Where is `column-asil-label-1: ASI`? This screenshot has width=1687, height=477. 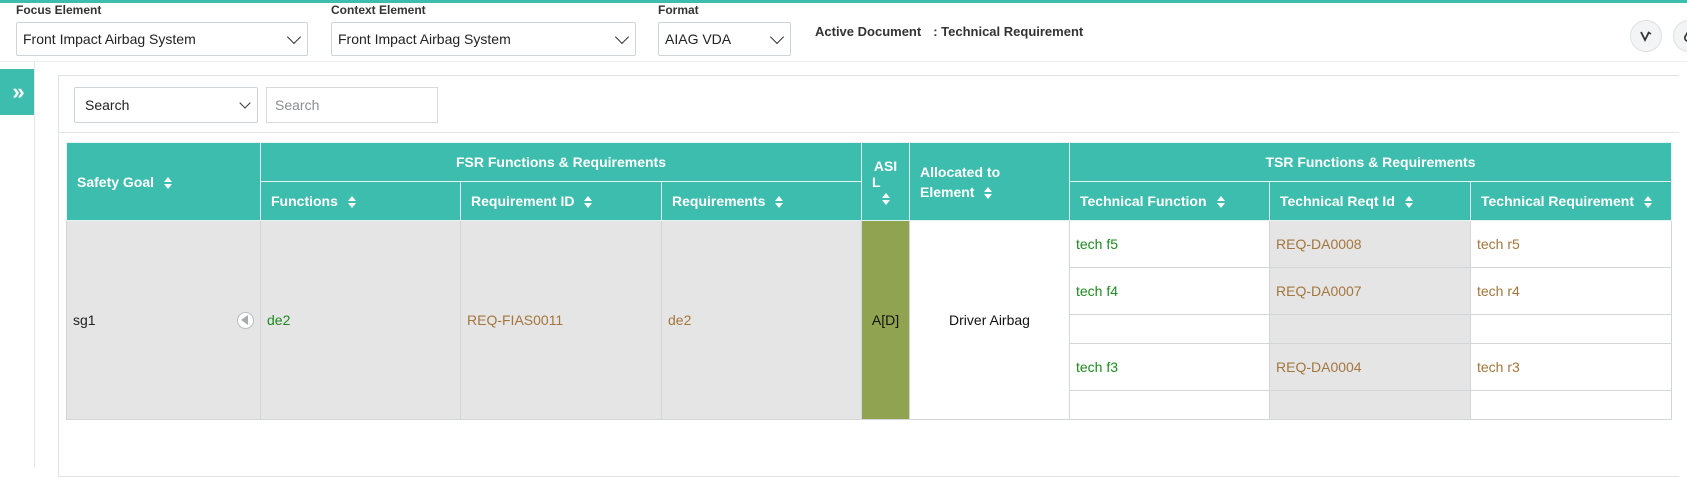
column-asil-label-1: ASI is located at coordinates (885, 165).